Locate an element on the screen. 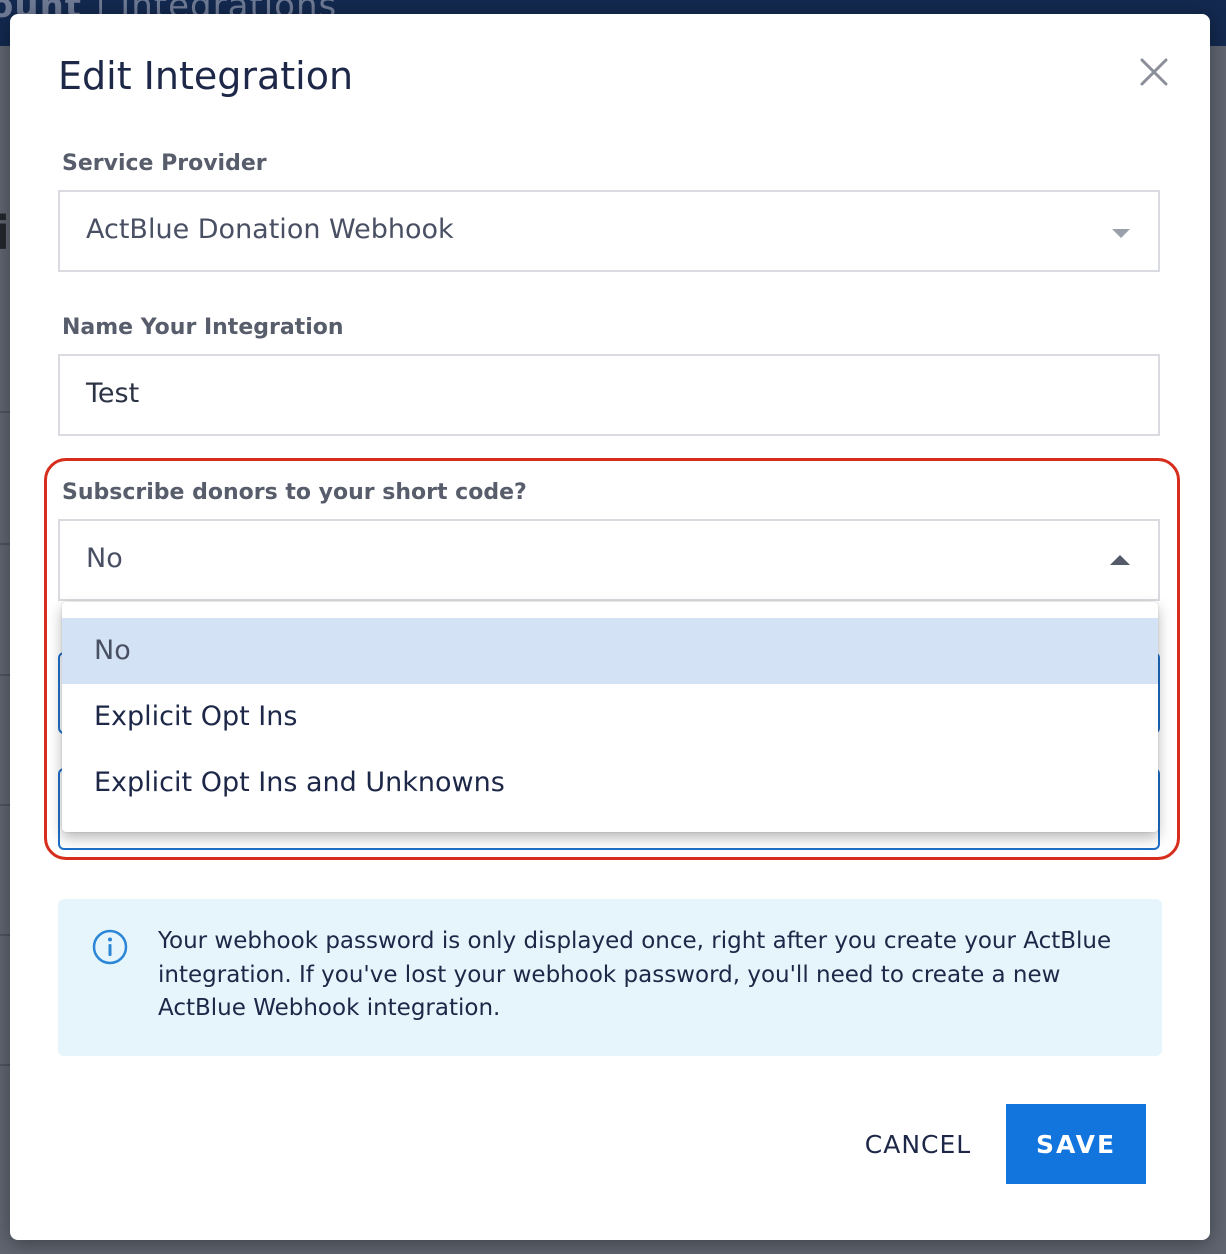 The width and height of the screenshot is (1226, 1254). service-provider-label: Service Provider is located at coordinates (164, 163).